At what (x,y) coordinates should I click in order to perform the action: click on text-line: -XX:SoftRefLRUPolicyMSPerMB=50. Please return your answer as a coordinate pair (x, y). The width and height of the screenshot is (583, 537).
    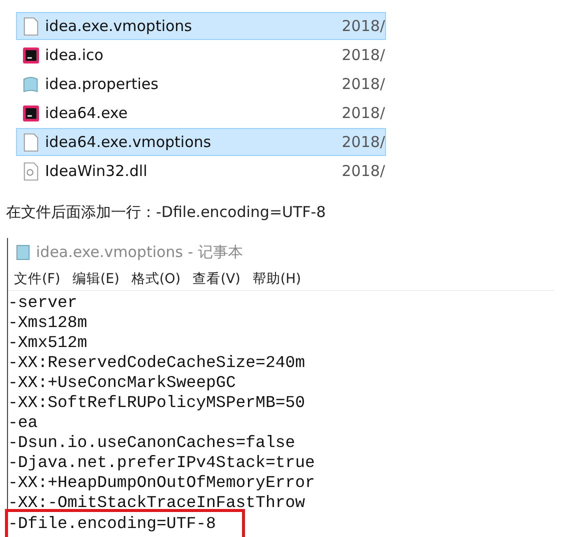
    Looking at the image, I should click on (157, 403).